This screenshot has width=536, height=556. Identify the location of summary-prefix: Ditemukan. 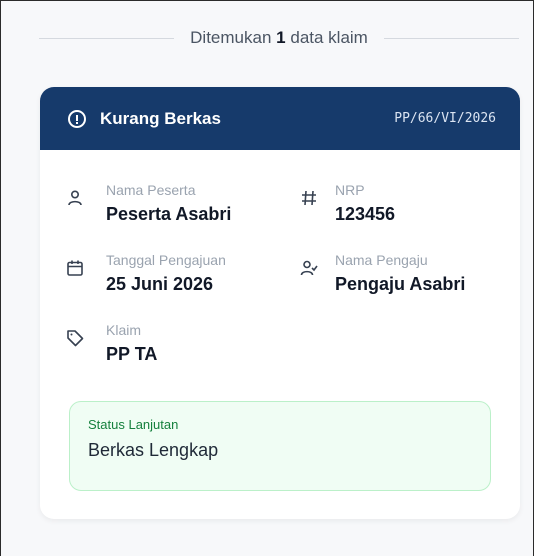
(231, 37).